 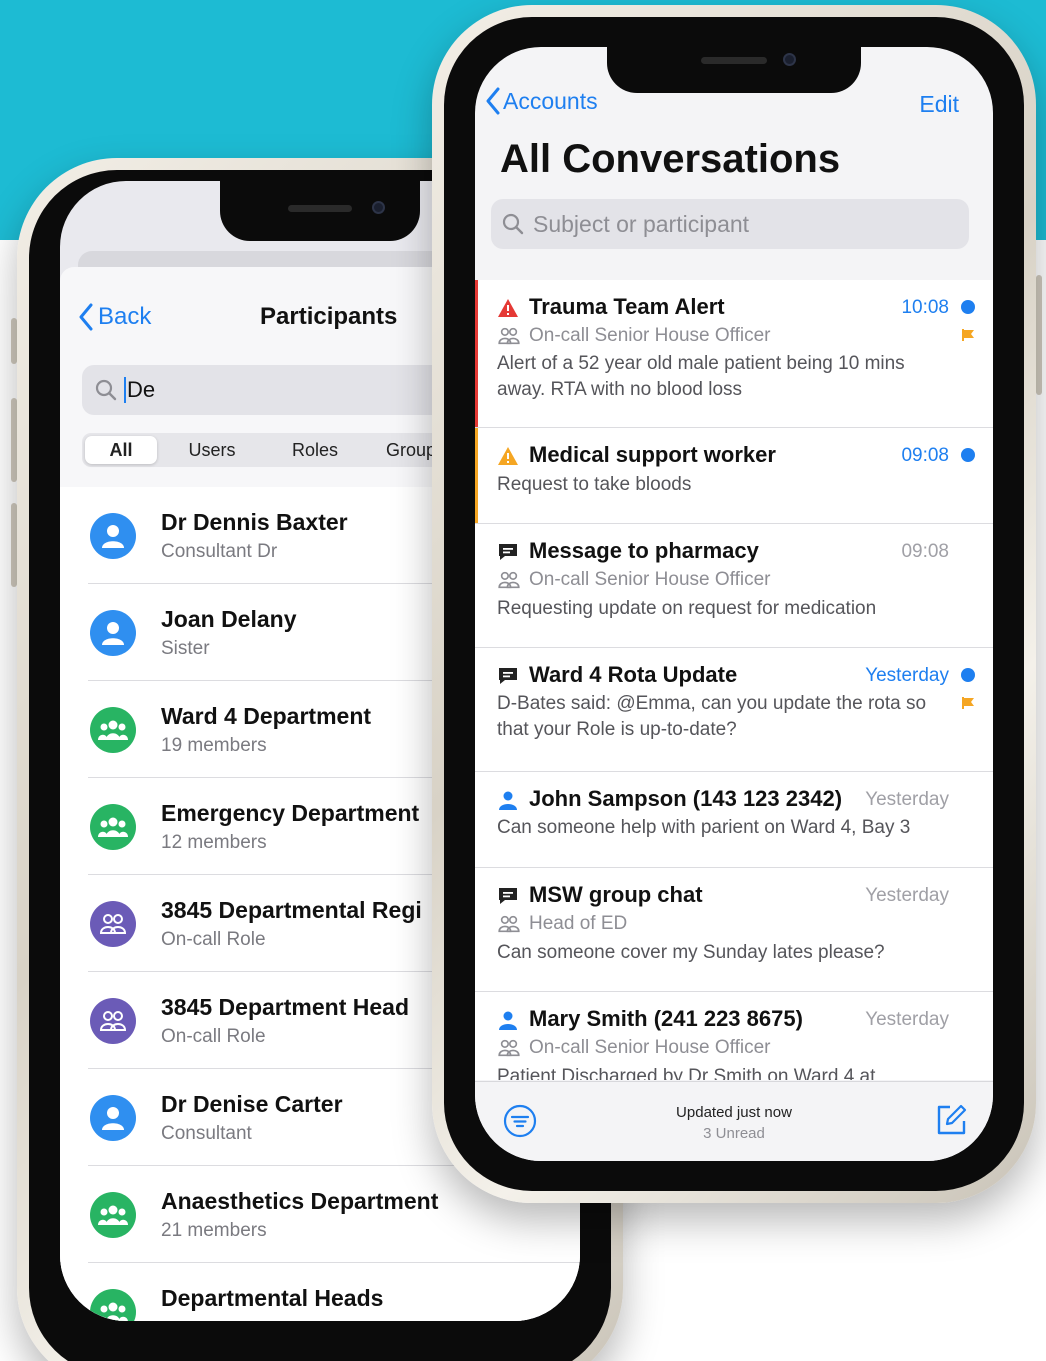 What do you see at coordinates (939, 104) in the screenshot?
I see `edit-button: Edit` at bounding box center [939, 104].